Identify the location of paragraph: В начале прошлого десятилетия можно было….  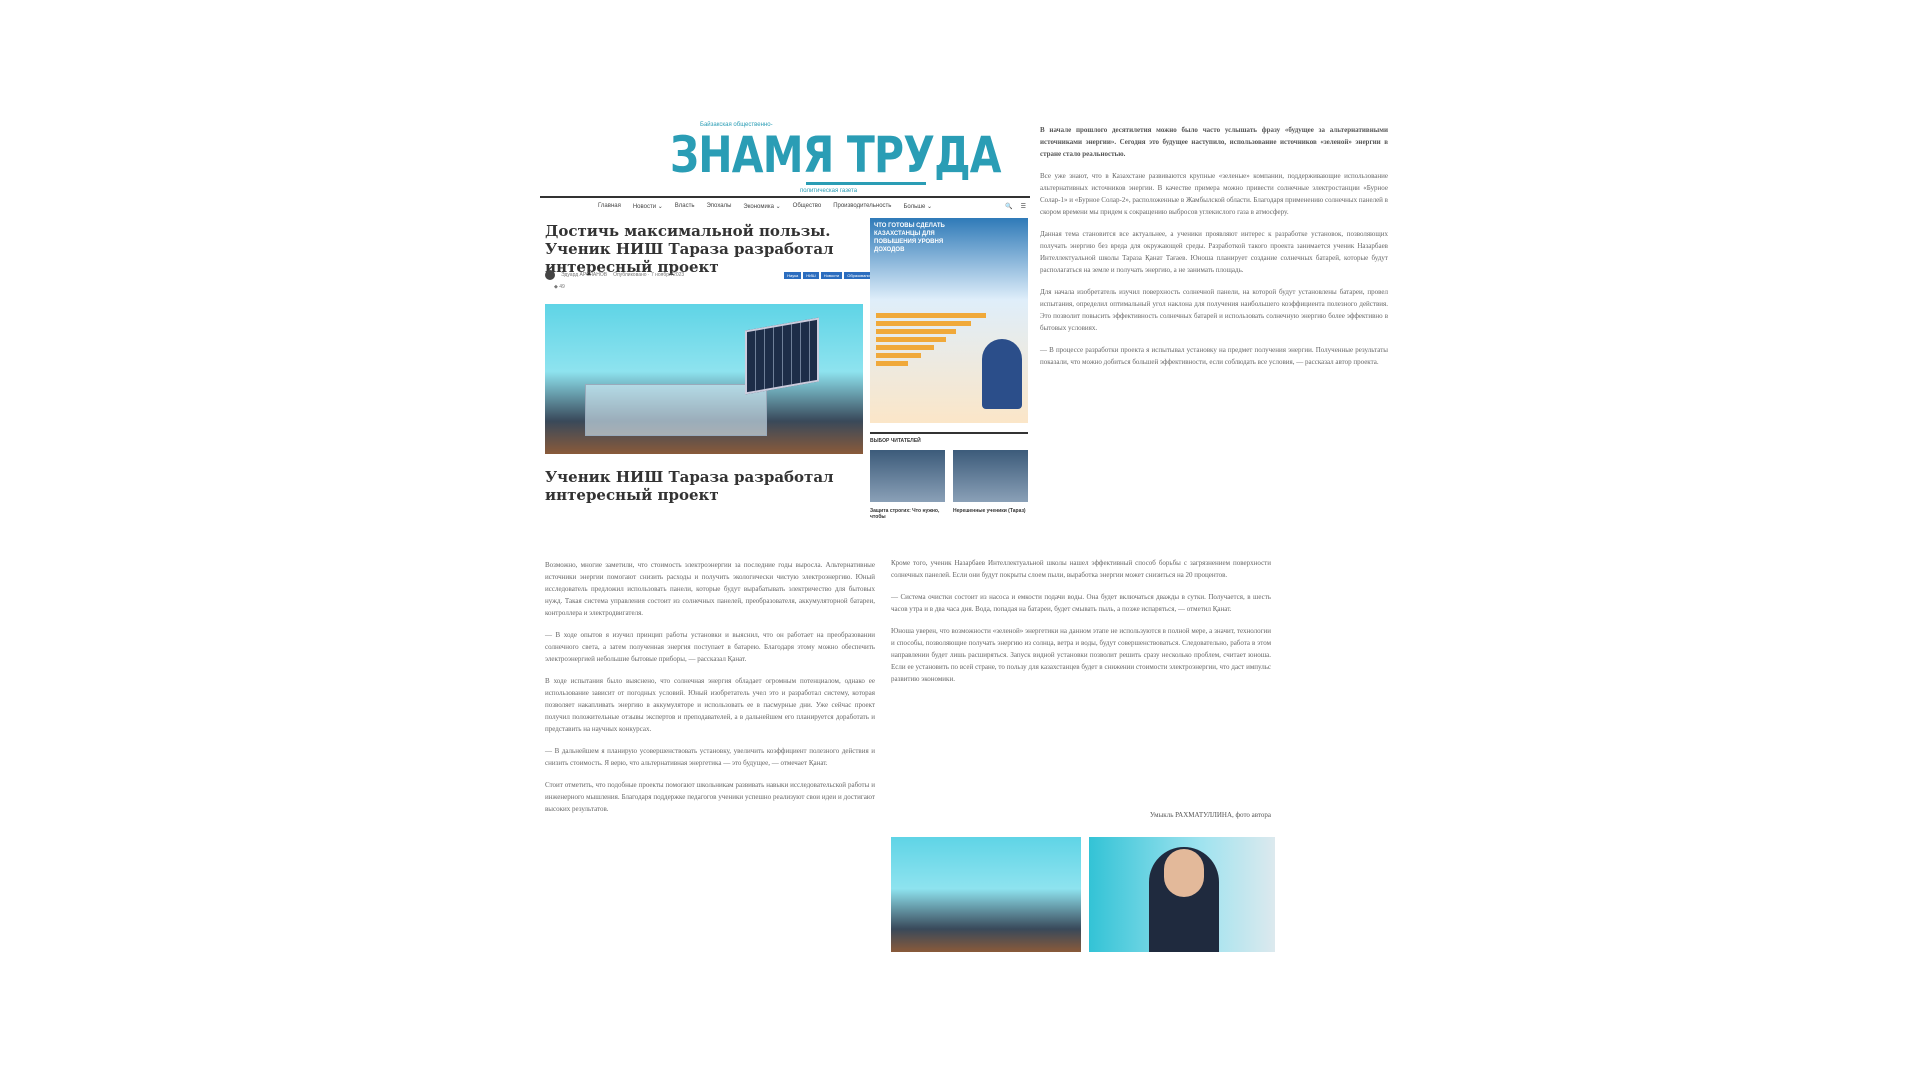
(1214, 142).